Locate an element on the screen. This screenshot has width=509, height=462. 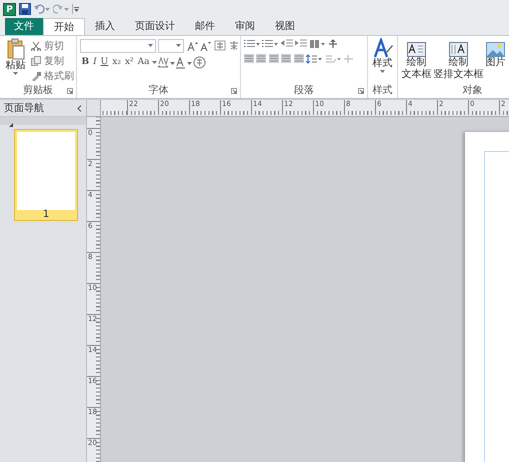
character-icon is located at coordinates (234, 45).